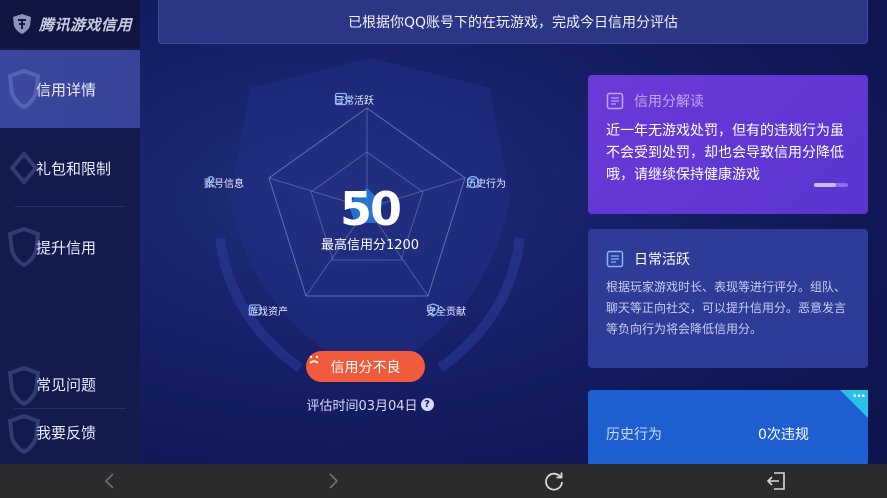 Image resolution: width=887 pixels, height=498 pixels. What do you see at coordinates (24, 168) in the screenshot?
I see `gift-outline-icon` at bounding box center [24, 168].